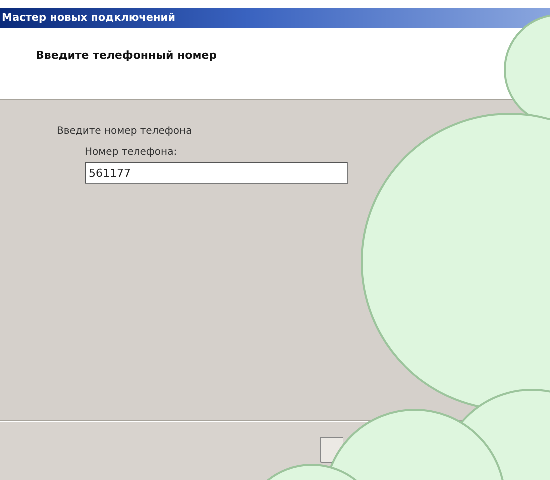 This screenshot has width=550, height=480. What do you see at coordinates (89, 18) in the screenshot?
I see `window-title: Мастер новых подключений` at bounding box center [89, 18].